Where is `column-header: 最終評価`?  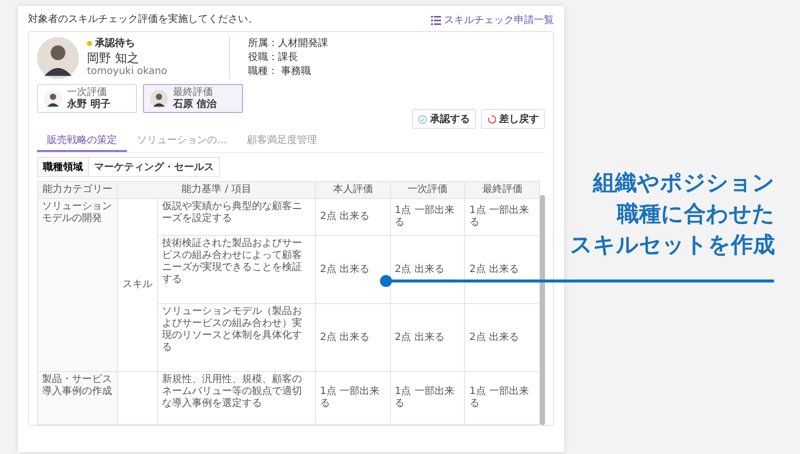 column-header: 最終評価 is located at coordinates (502, 190).